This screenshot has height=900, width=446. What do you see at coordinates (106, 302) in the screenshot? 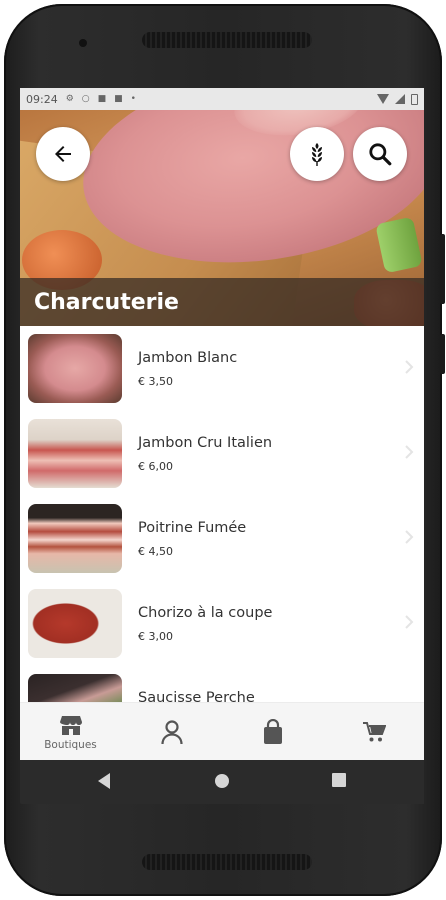
I see `category-title: Charcuterie` at bounding box center [106, 302].